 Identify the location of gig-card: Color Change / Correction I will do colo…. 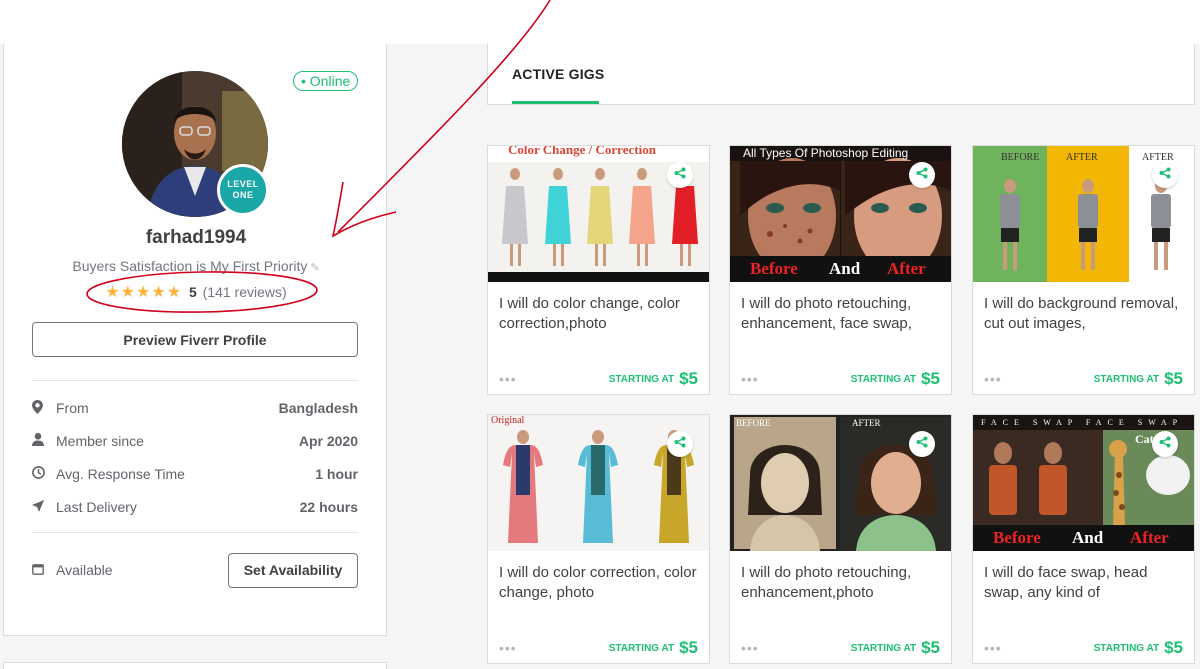
(598, 270).